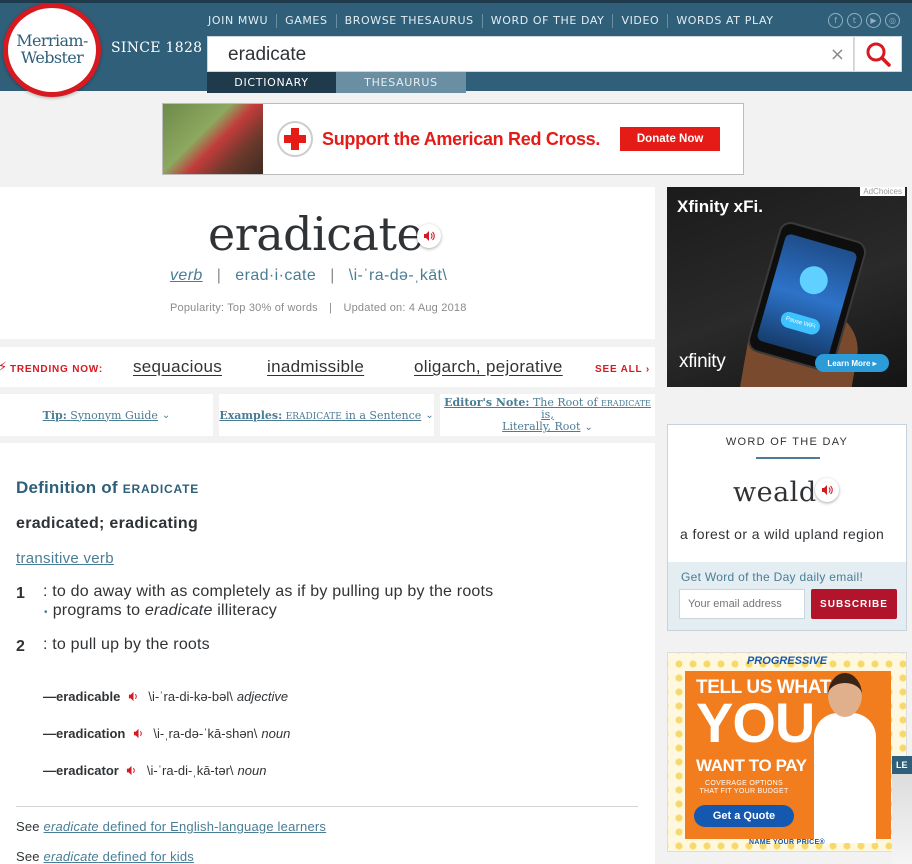 This screenshot has height=864, width=912. What do you see at coordinates (244, 308) in the screenshot?
I see `popularity: Popularity: Top 30% of words` at bounding box center [244, 308].